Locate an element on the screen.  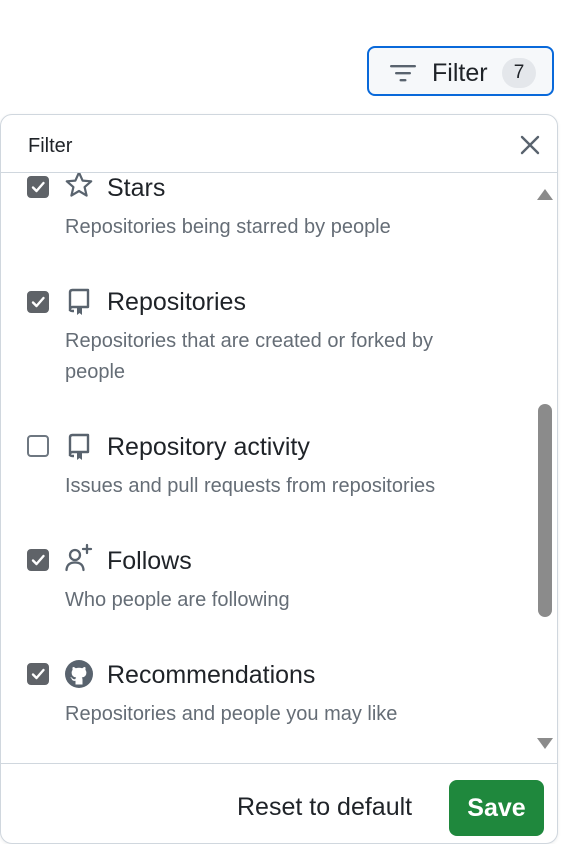
item-title: Repository activity is located at coordinates (208, 447).